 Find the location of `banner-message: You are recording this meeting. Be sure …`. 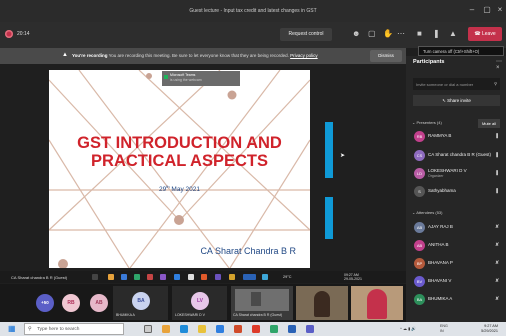

banner-message: You are recording this meeting. Be sure … is located at coordinates (198, 55).